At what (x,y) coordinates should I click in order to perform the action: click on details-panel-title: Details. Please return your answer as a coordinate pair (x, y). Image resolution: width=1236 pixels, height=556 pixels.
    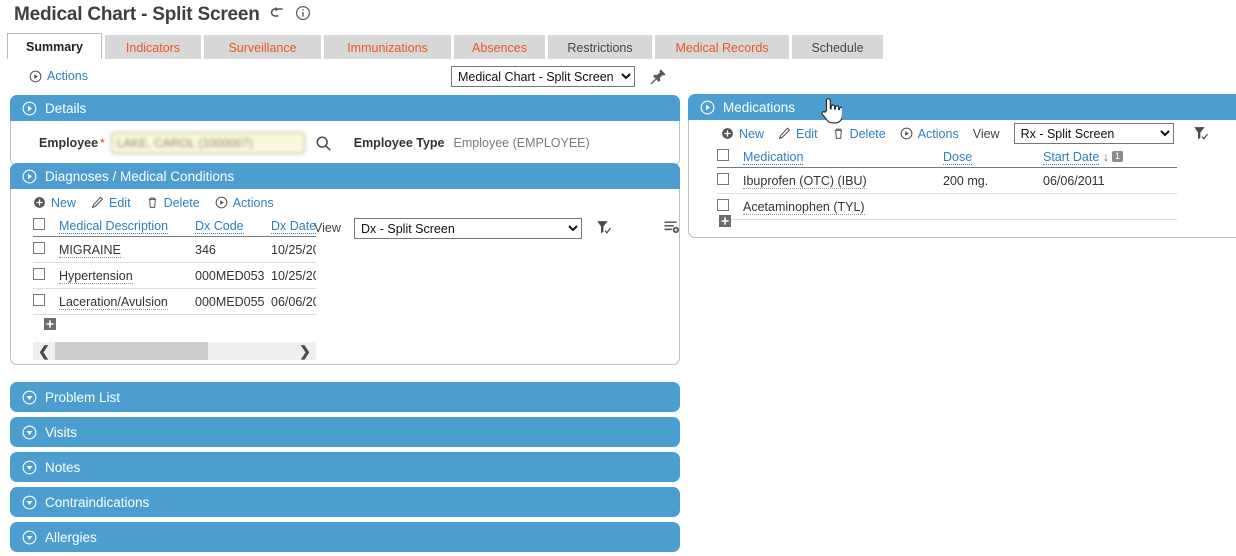
    Looking at the image, I should click on (66, 108).